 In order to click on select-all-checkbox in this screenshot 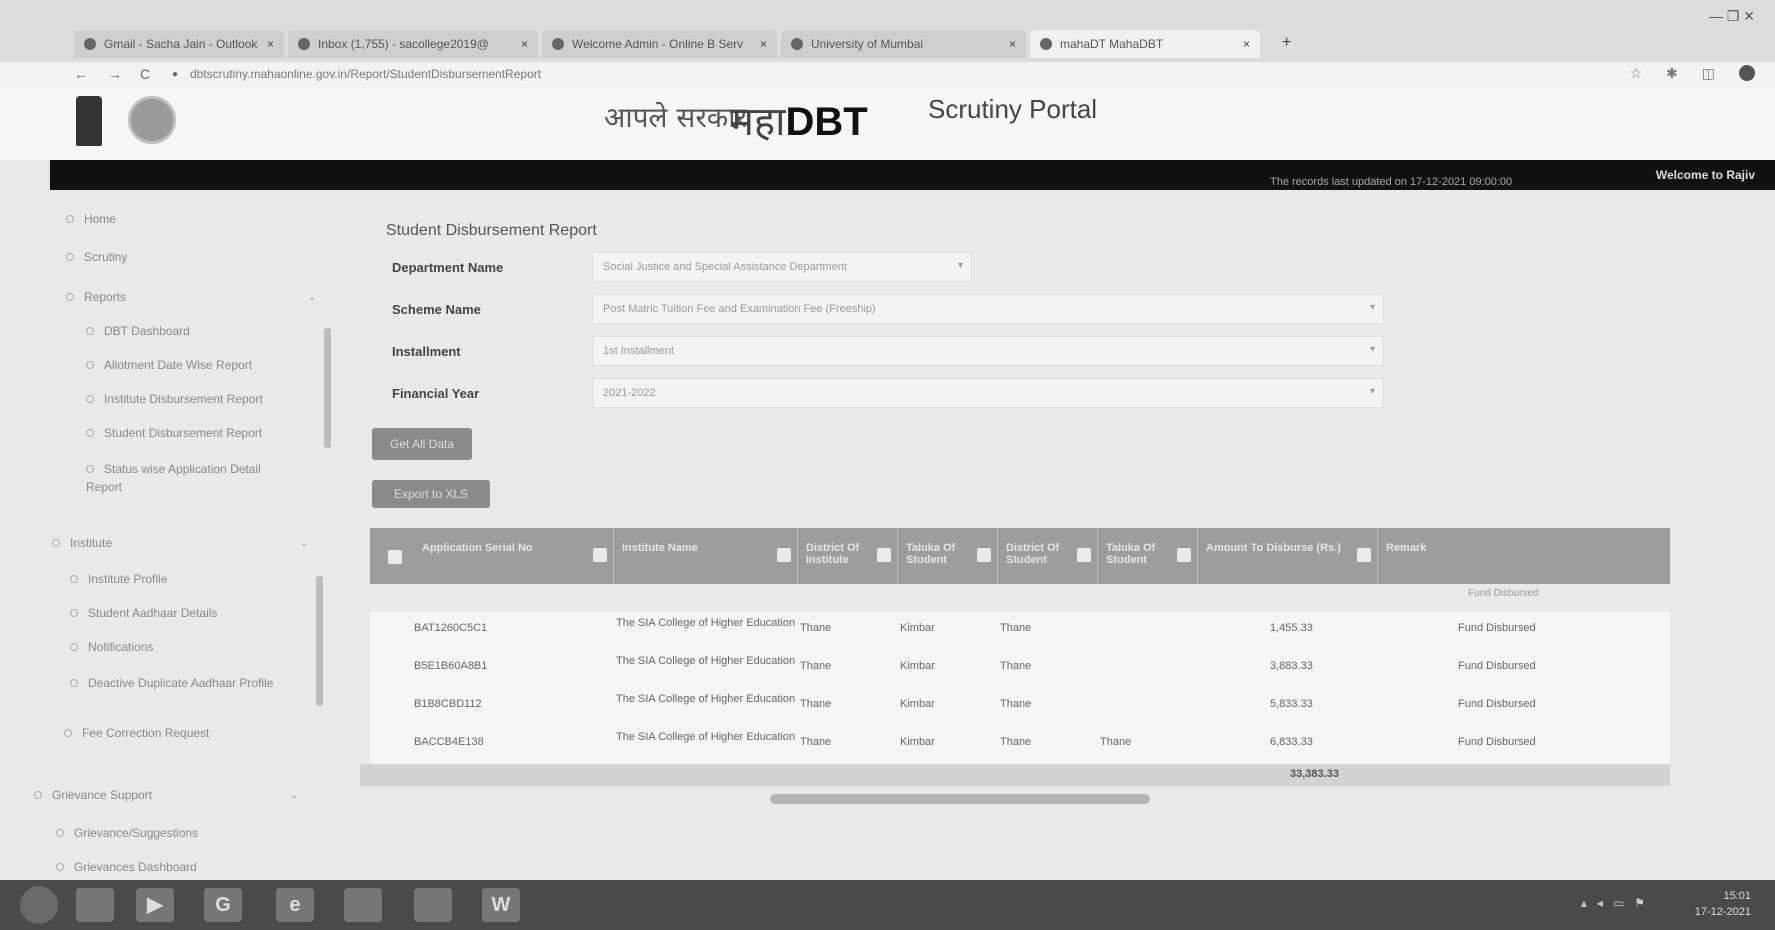, I will do `click(395, 557)`.